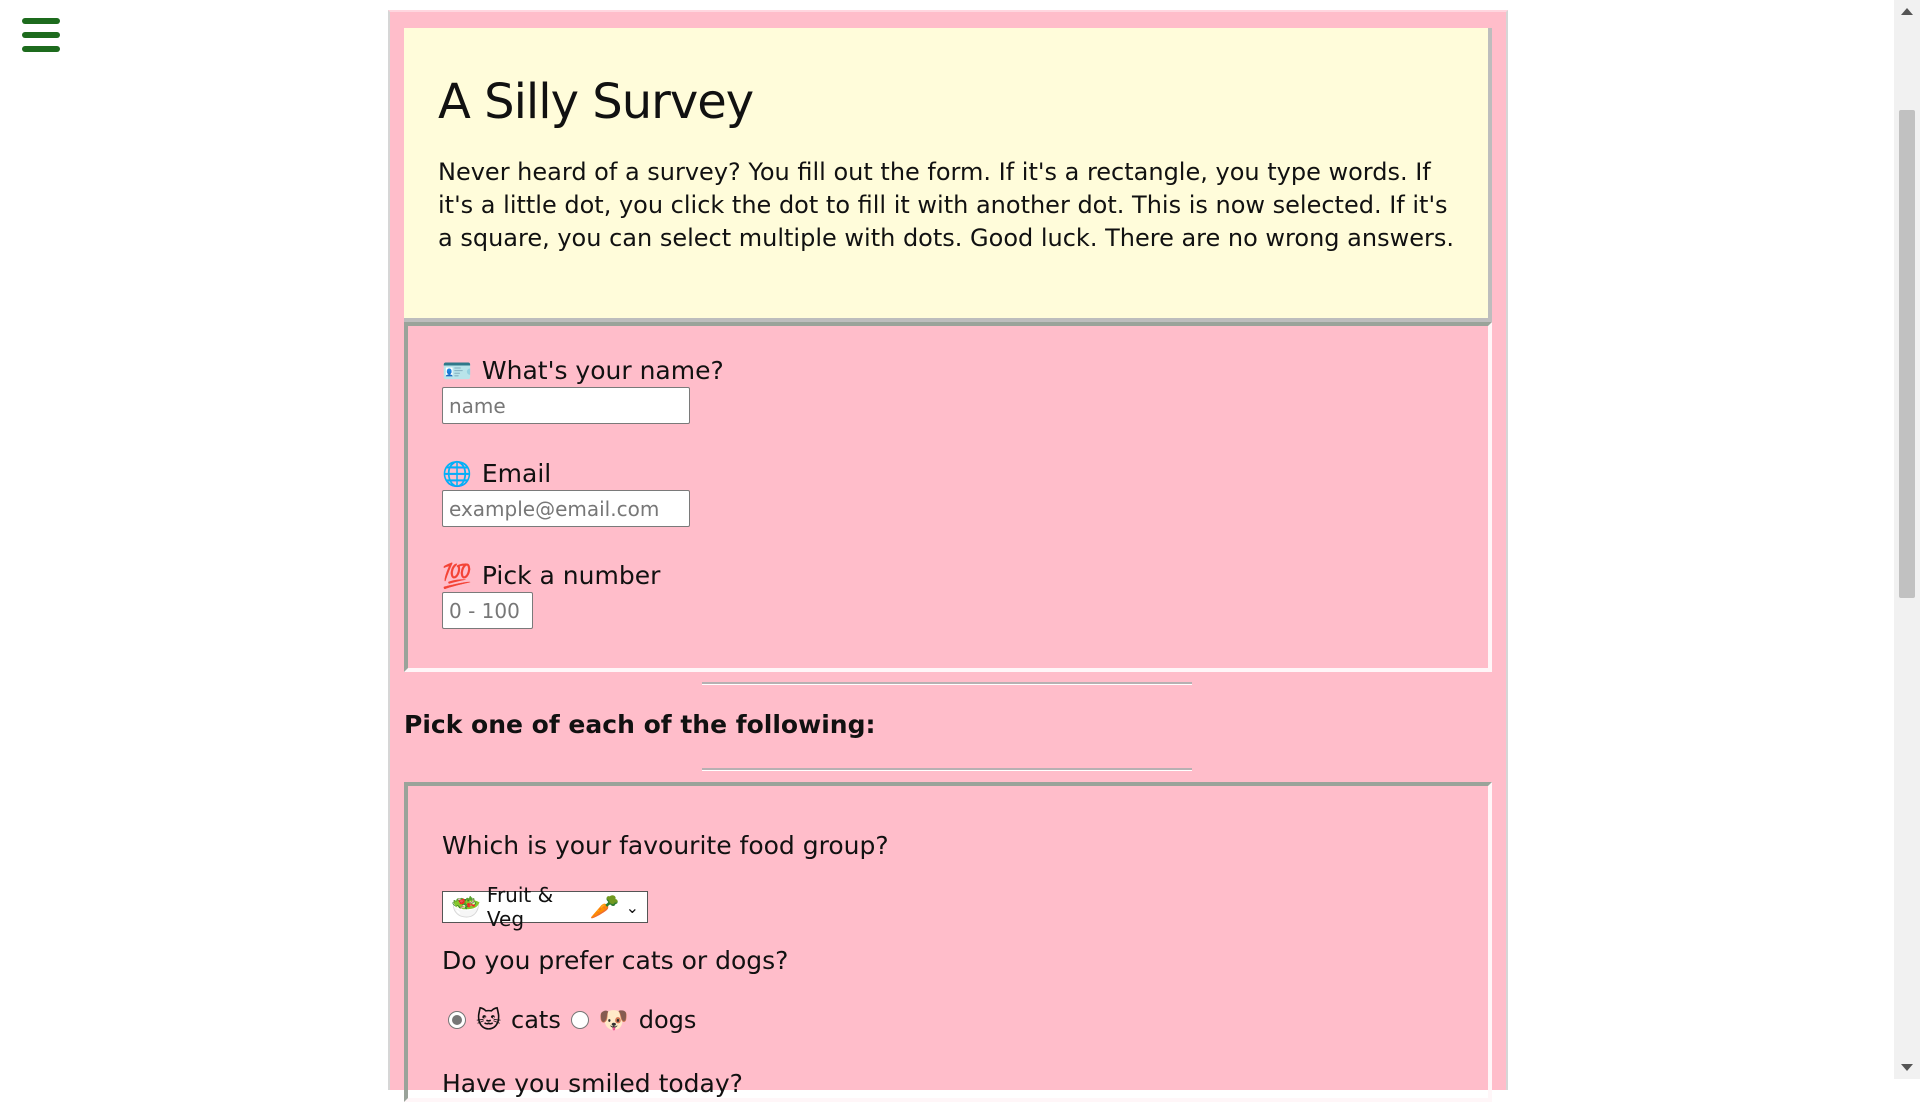 The width and height of the screenshot is (1920, 1102). What do you see at coordinates (640, 724) in the screenshot?
I see `section-title: Pick one of each of the following:` at bounding box center [640, 724].